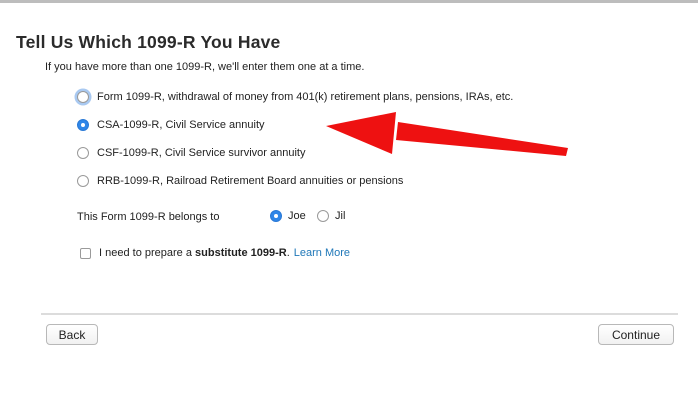 This screenshot has width=698, height=420. Describe the element at coordinates (331, 216) in the screenshot. I see `owner-option-jil: Jil` at that location.